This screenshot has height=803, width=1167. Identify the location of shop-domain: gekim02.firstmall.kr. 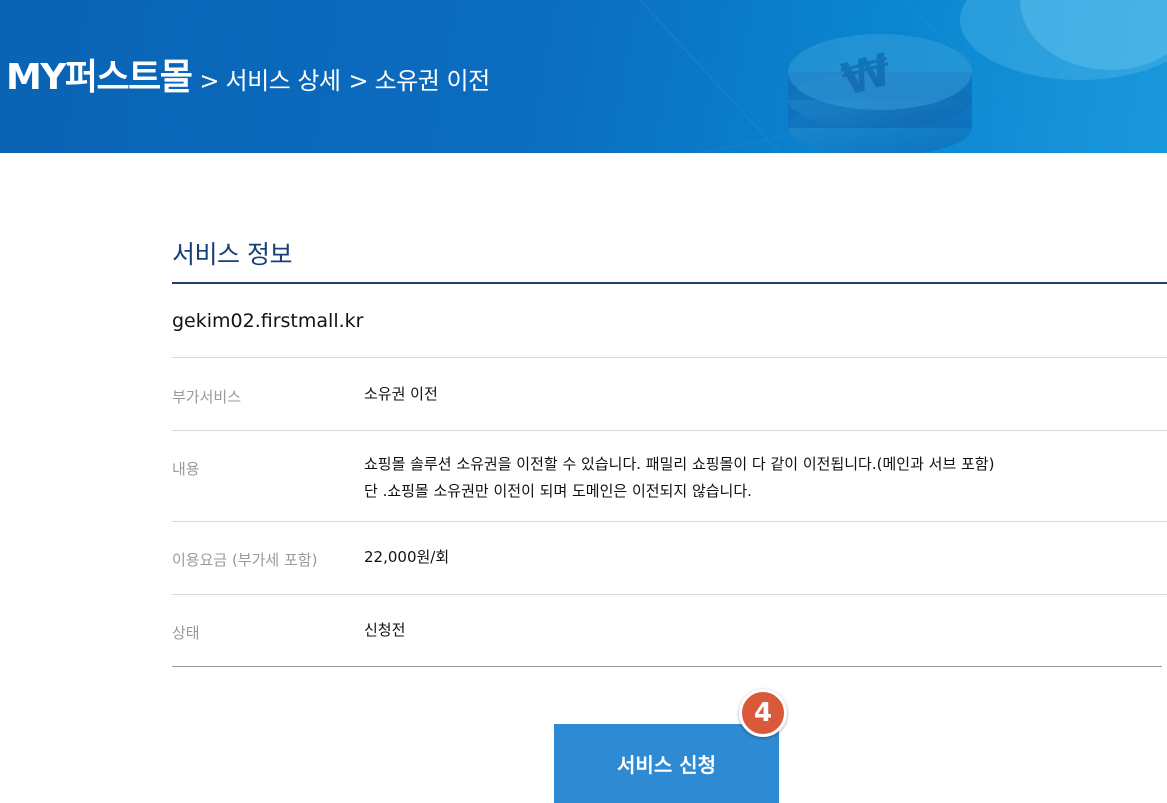
(268, 321).